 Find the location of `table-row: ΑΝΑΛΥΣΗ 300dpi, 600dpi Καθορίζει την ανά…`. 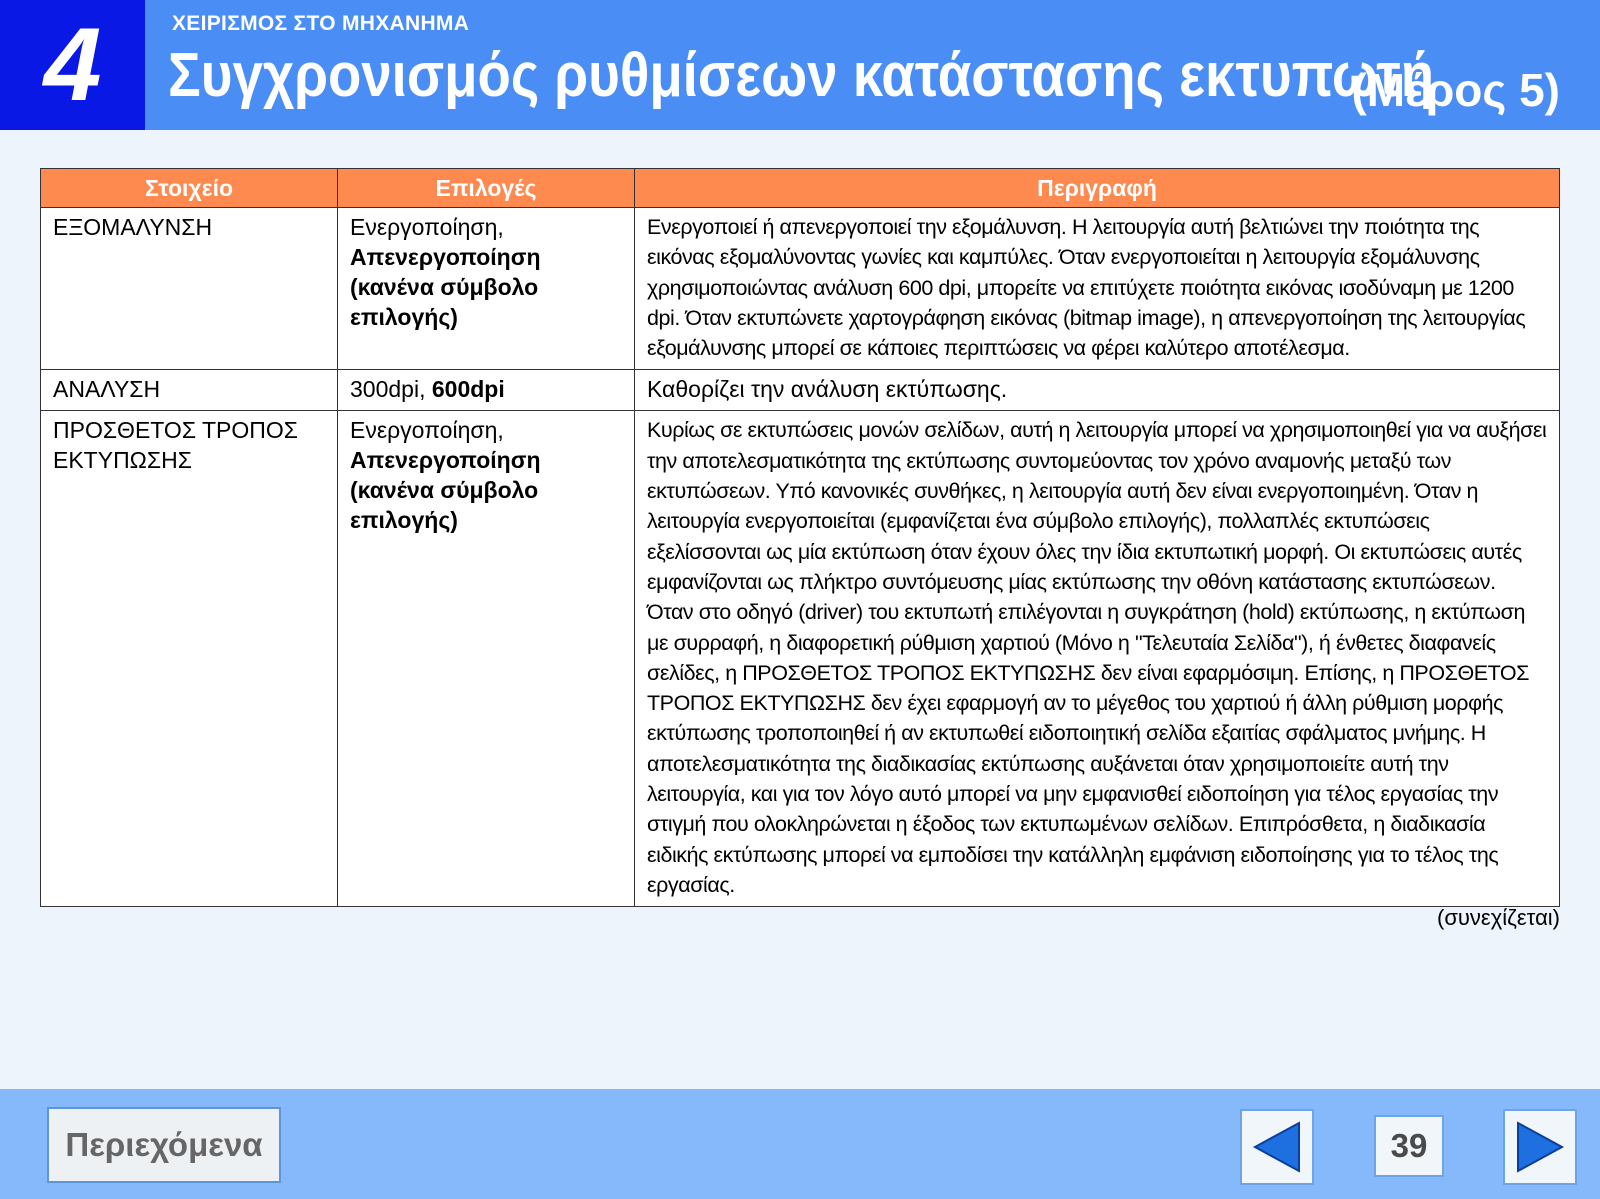

table-row: ΑΝΑΛΥΣΗ 300dpi, 600dpi Καθορίζει την ανά… is located at coordinates (800, 390).